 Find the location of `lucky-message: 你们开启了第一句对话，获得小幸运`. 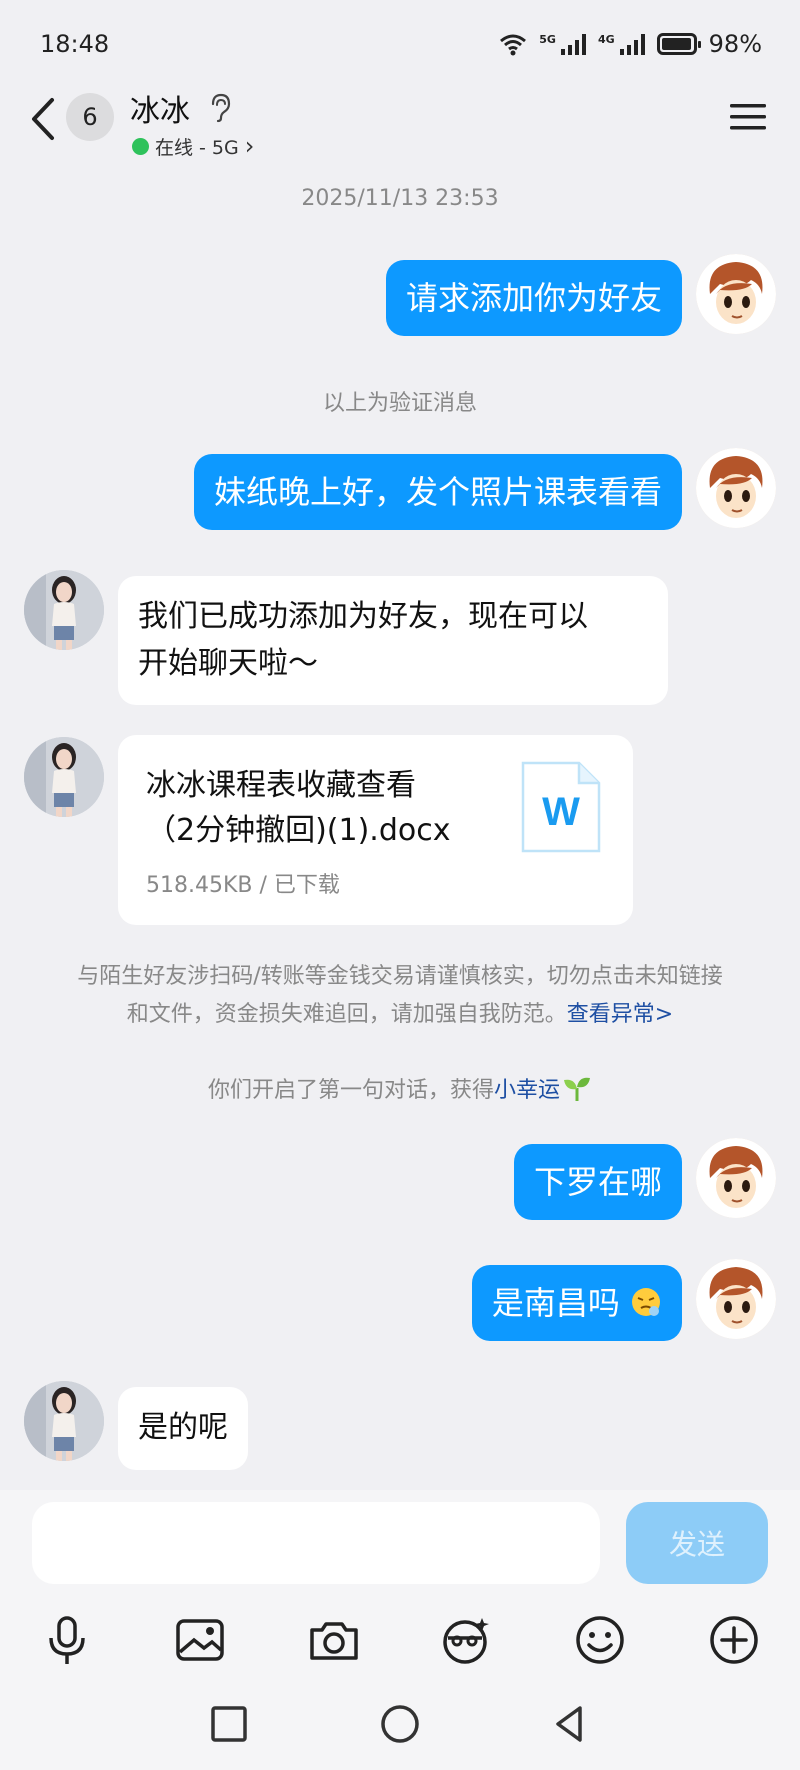

lucky-message: 你们开启了第一句对话，获得小幸运 is located at coordinates (400, 1088).